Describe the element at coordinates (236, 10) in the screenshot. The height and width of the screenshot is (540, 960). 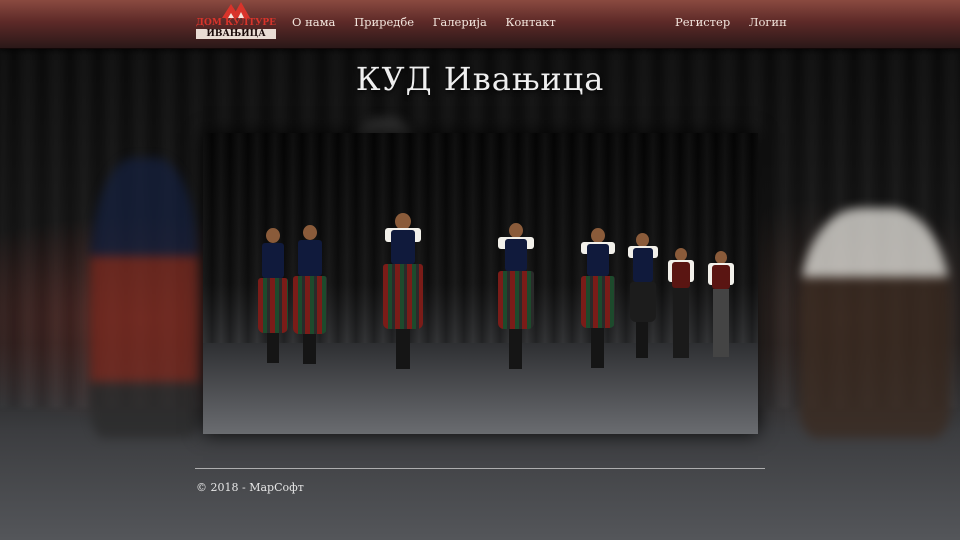
I see `triangles-logo-icon` at that location.